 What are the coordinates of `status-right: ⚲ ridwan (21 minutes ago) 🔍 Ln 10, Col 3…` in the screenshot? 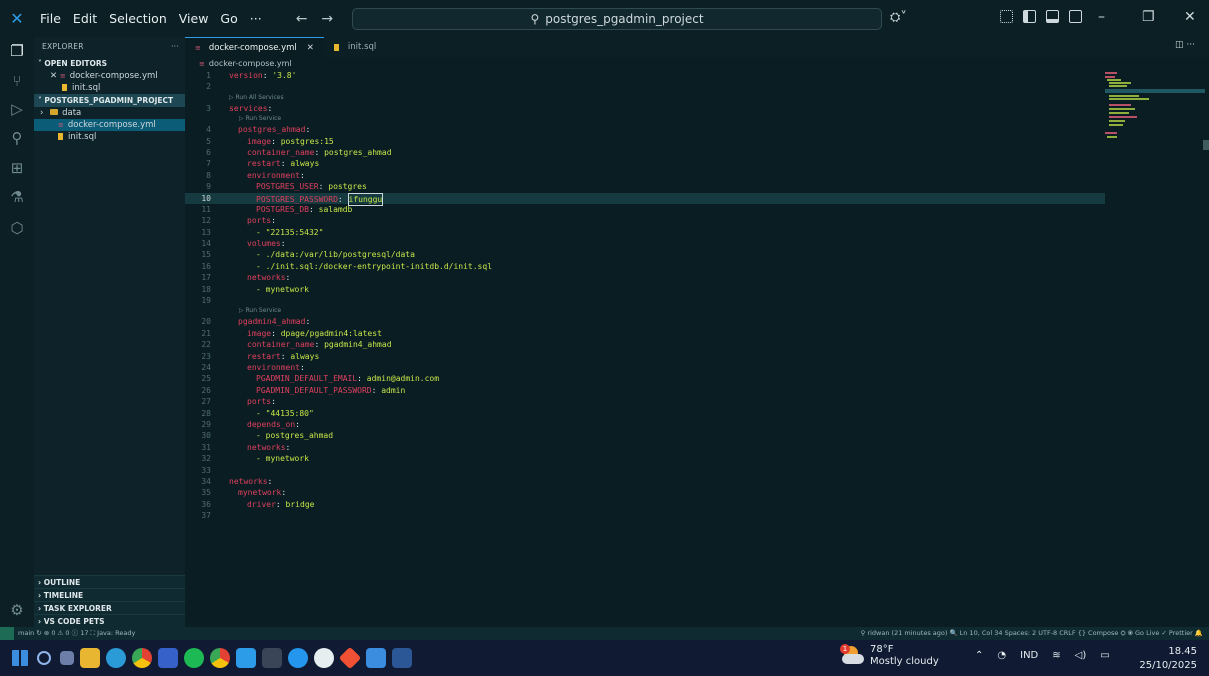 It's located at (1032, 633).